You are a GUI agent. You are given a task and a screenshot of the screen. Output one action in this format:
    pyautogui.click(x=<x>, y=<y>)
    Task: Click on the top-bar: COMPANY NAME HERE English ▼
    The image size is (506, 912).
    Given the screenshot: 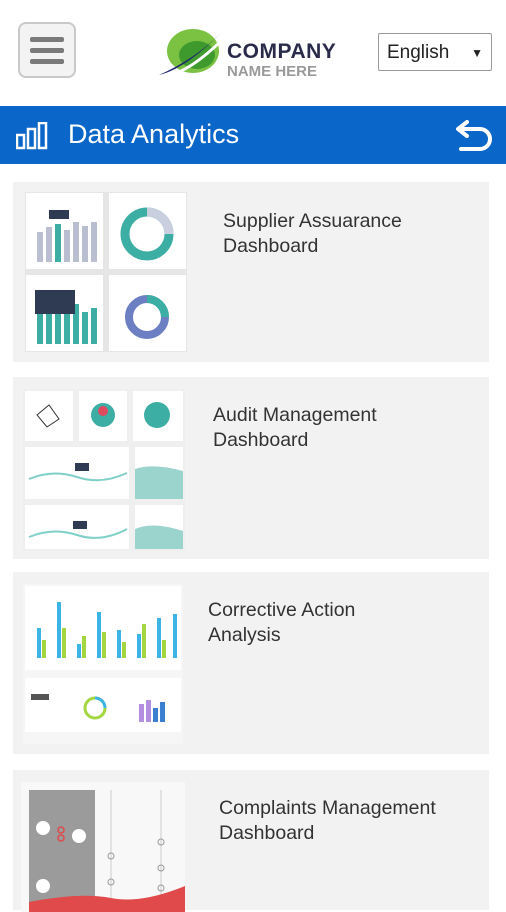 What is the action you would take?
    pyautogui.click(x=253, y=53)
    